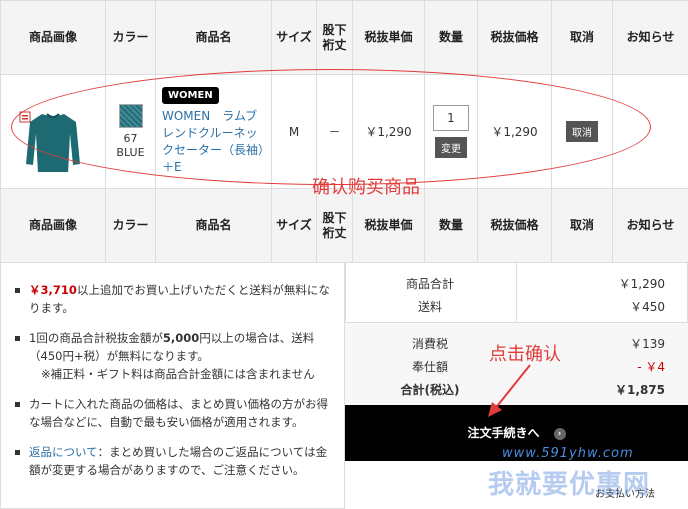 Image resolution: width=688 pixels, height=509 pixels. What do you see at coordinates (509, 390) in the screenshot?
I see `annotation-arrow-icon` at bounding box center [509, 390].